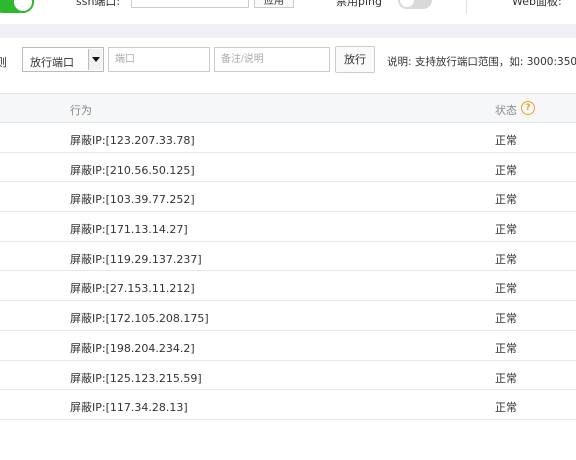 Image resolution: width=576 pixels, height=460 pixels. I want to click on row-action: 屏蔽IP:[117.34.28.13], so click(129, 408).